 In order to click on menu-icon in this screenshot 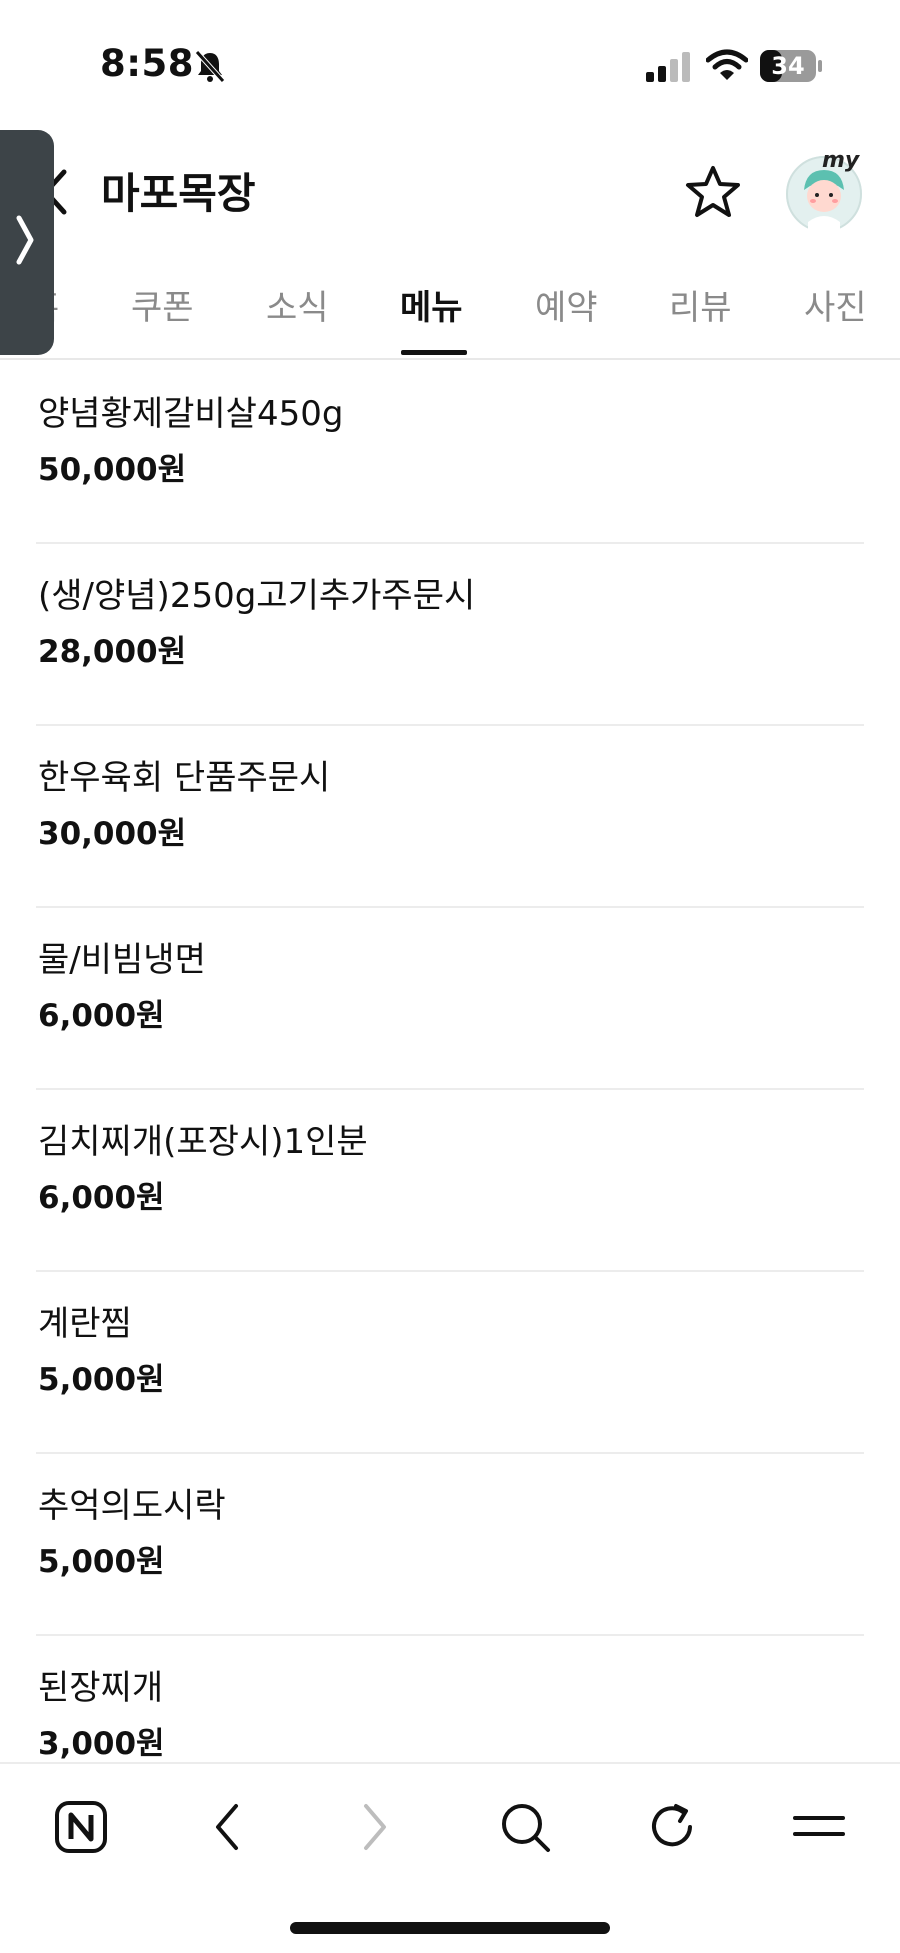, I will do `click(819, 1827)`.